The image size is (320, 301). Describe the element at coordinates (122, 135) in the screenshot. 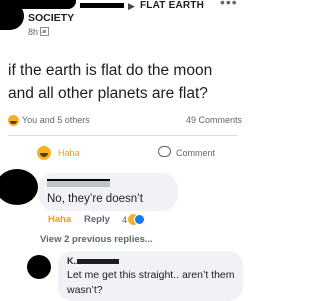

I see `divider` at that location.